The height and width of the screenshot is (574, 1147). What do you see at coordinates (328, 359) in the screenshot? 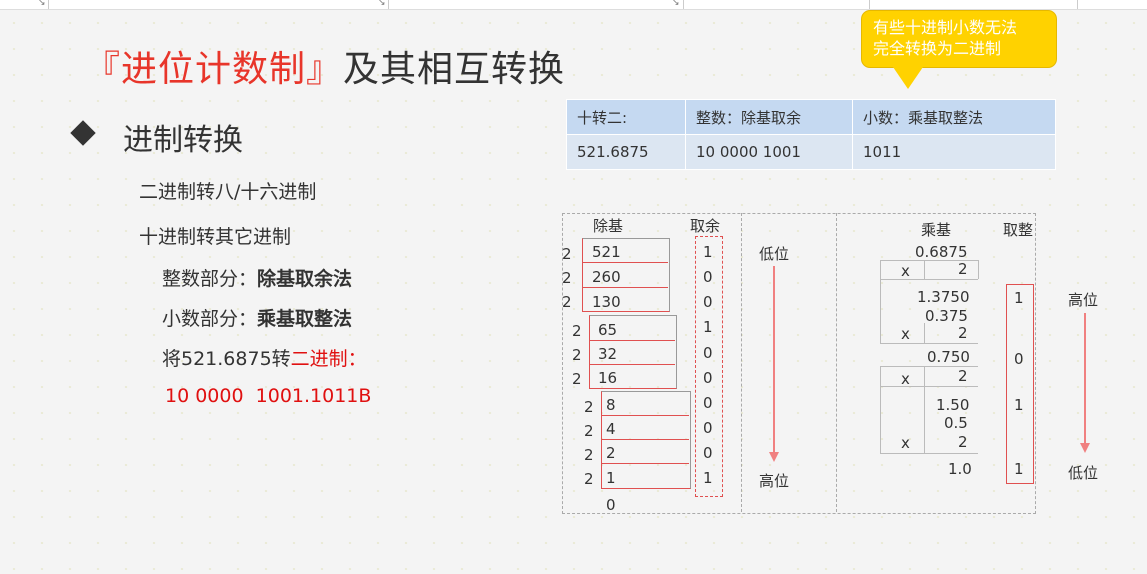
I see `example-target: 二进制：` at bounding box center [328, 359].